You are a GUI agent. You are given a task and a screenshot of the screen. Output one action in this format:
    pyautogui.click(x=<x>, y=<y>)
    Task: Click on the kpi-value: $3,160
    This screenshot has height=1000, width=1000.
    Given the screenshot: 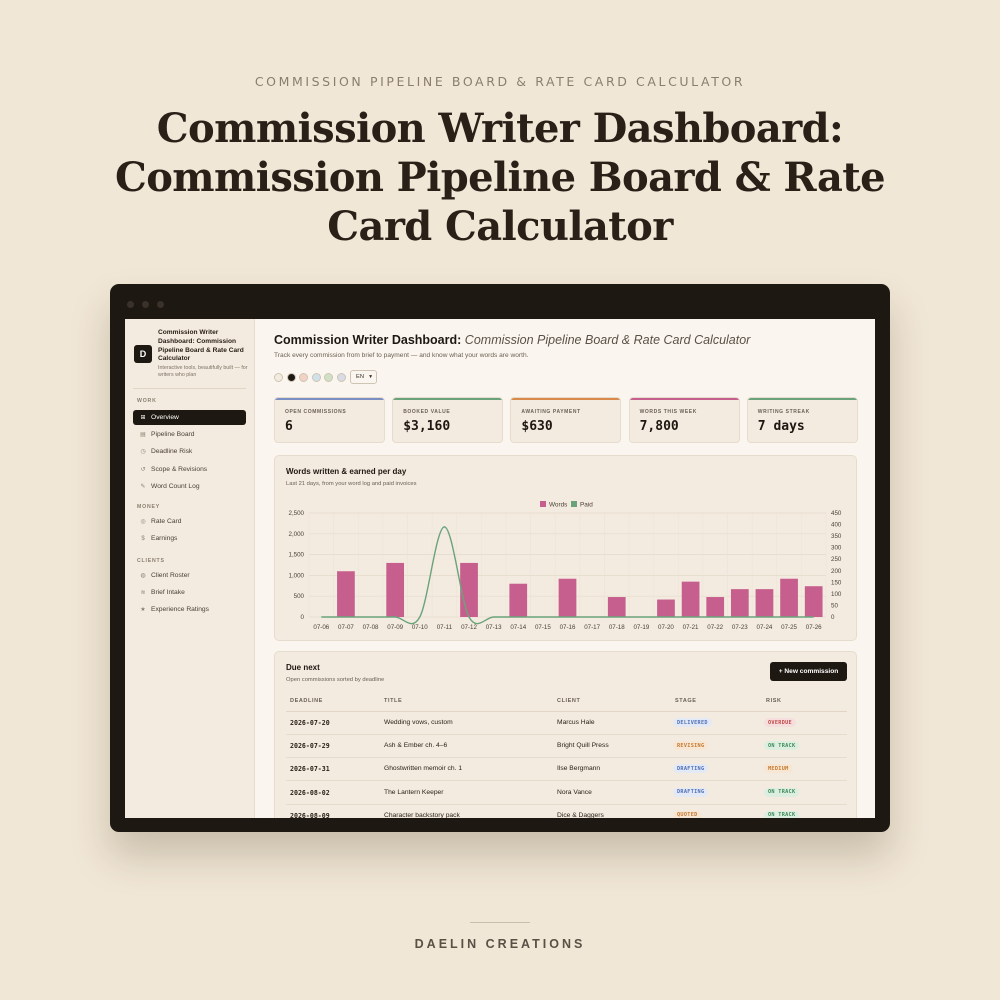 What is the action you would take?
    pyautogui.click(x=427, y=426)
    